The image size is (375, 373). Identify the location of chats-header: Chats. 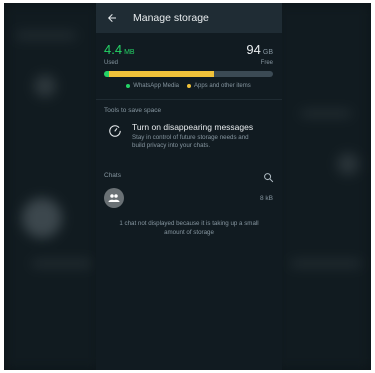
(189, 176).